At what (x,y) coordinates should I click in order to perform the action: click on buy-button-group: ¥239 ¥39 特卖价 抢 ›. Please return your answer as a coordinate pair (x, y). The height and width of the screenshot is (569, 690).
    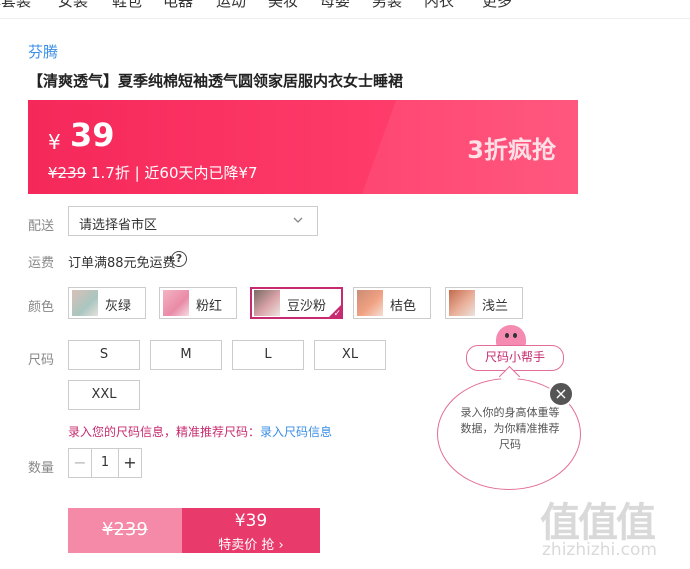
    Looking at the image, I should click on (194, 530).